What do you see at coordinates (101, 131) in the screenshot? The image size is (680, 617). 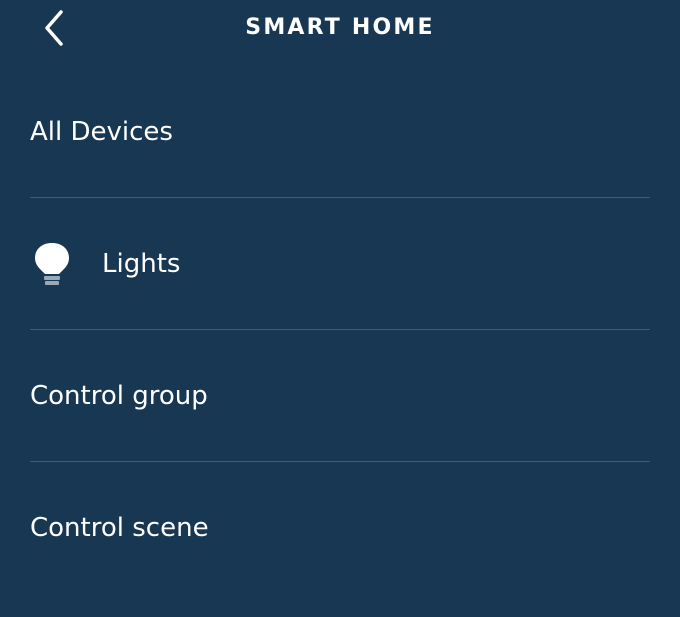 I see `menu-item-label: All Devices` at bounding box center [101, 131].